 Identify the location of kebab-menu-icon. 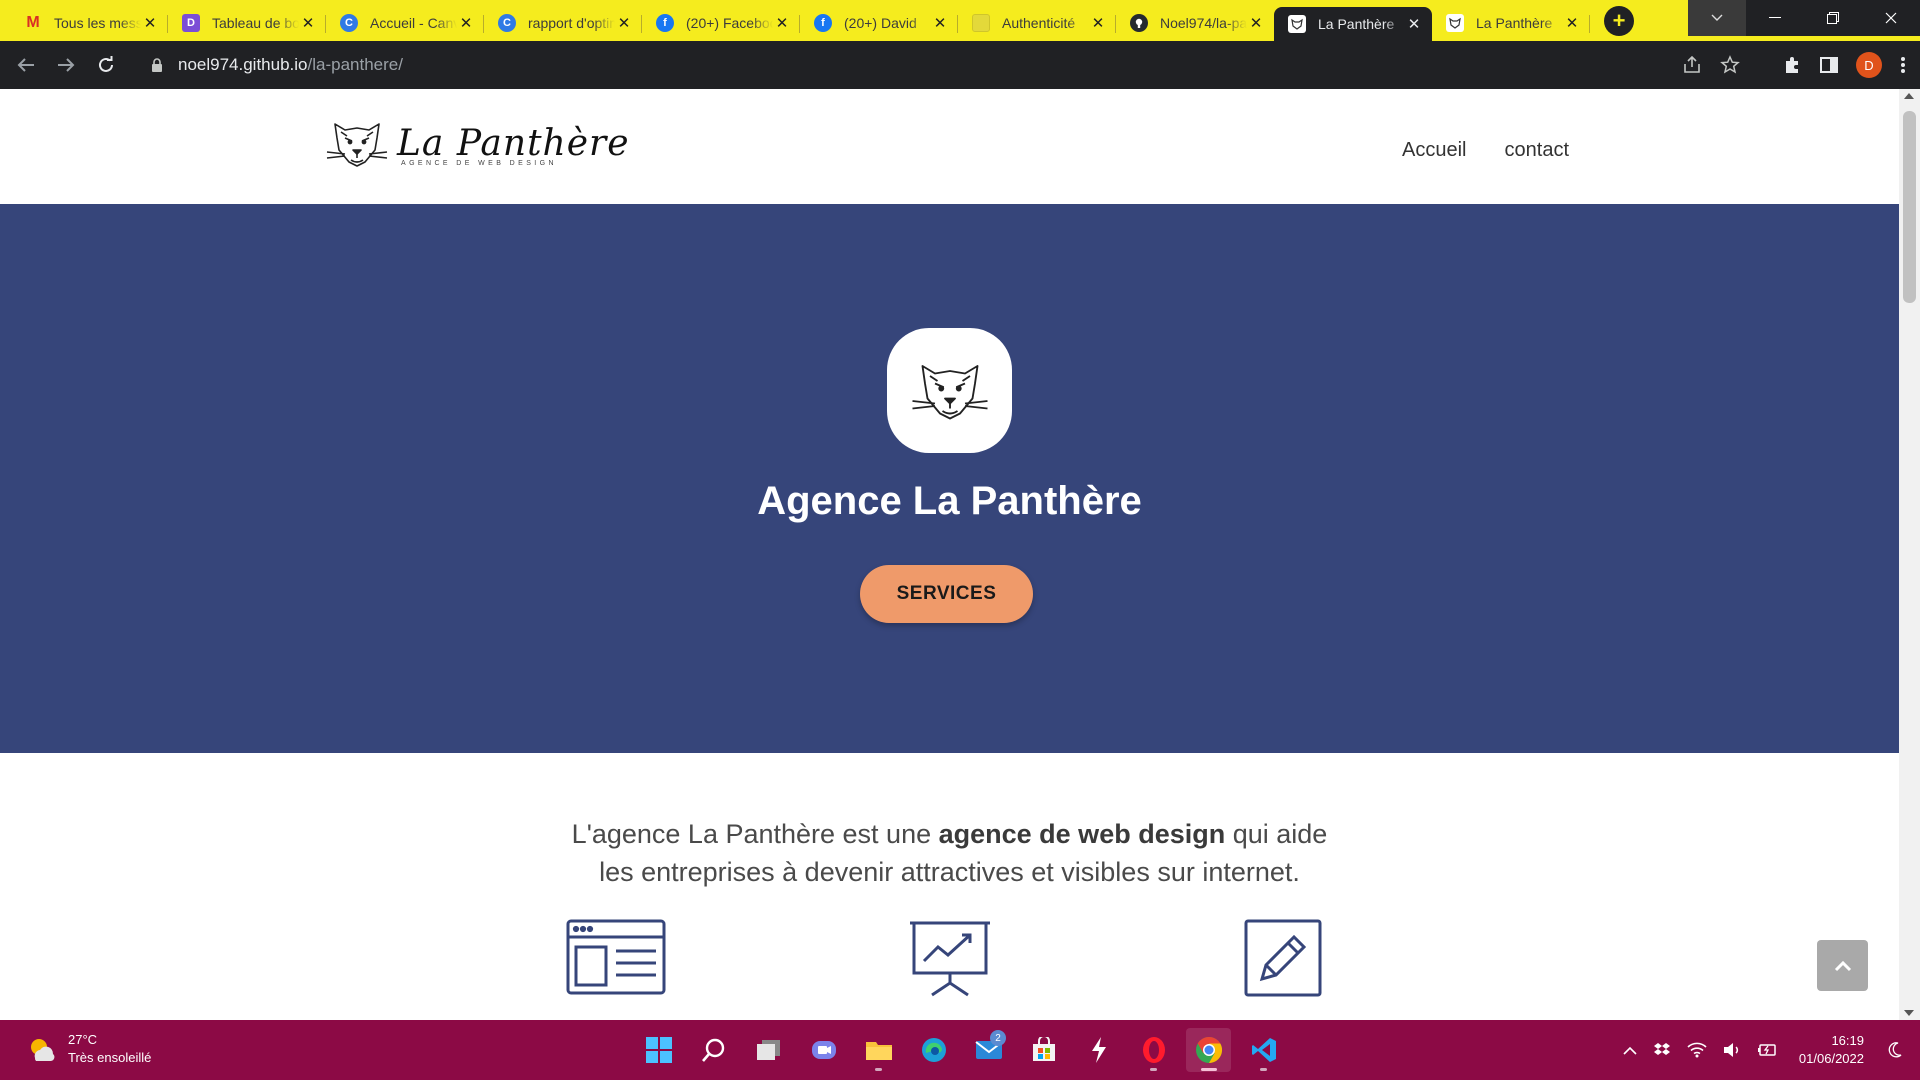
(1903, 65).